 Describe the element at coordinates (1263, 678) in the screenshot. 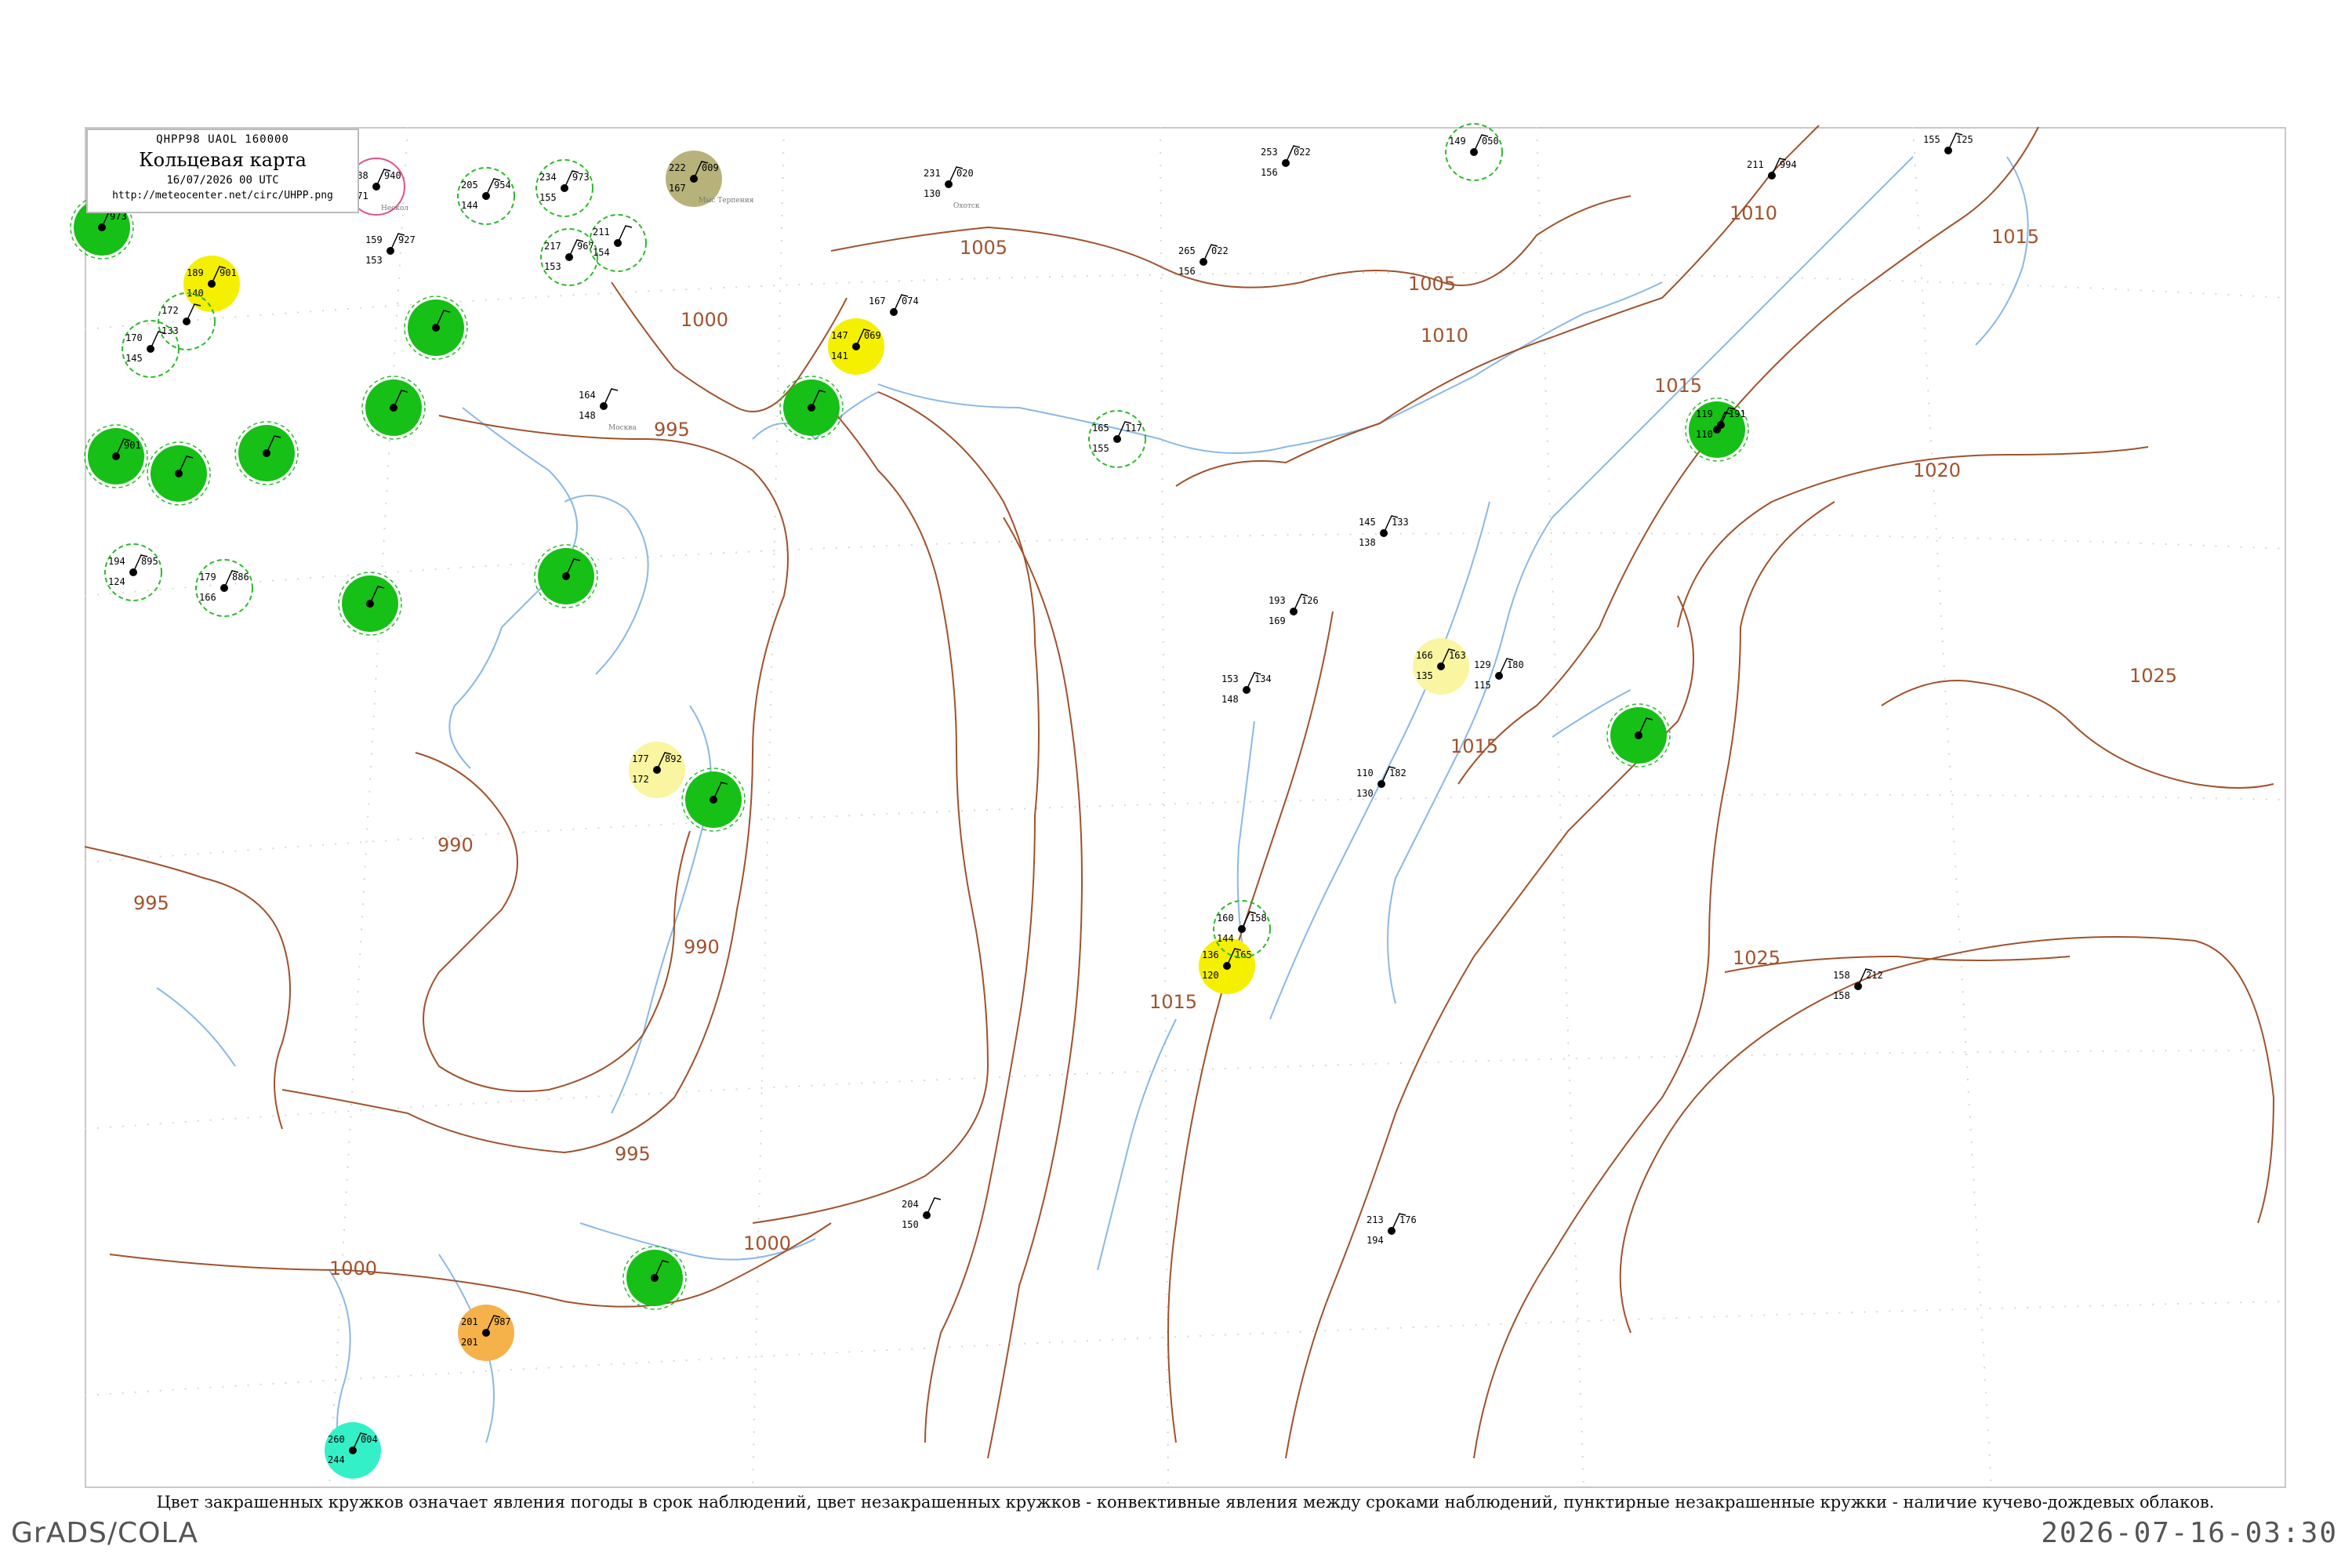

I see `station-pressure: 134` at that location.